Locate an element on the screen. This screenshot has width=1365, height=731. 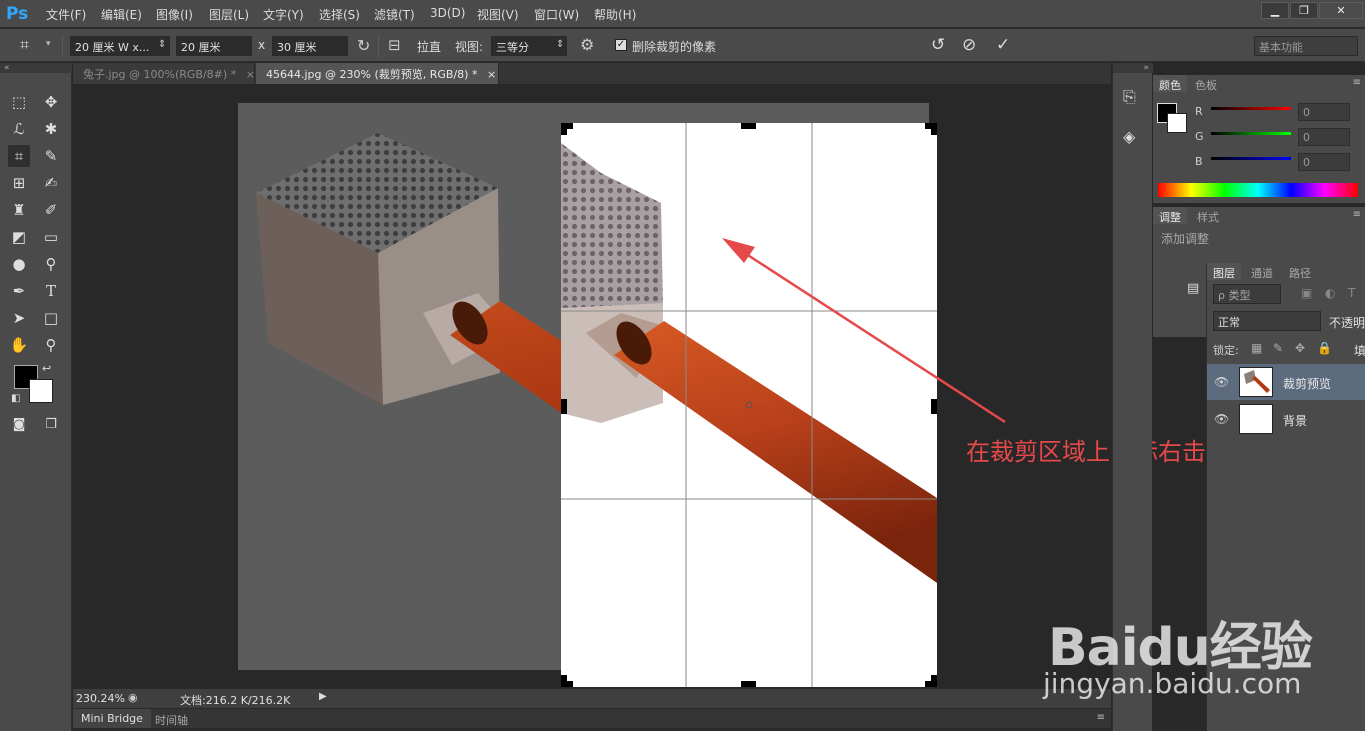
commit-crop-icon: ✓ is located at coordinates (1003, 45).